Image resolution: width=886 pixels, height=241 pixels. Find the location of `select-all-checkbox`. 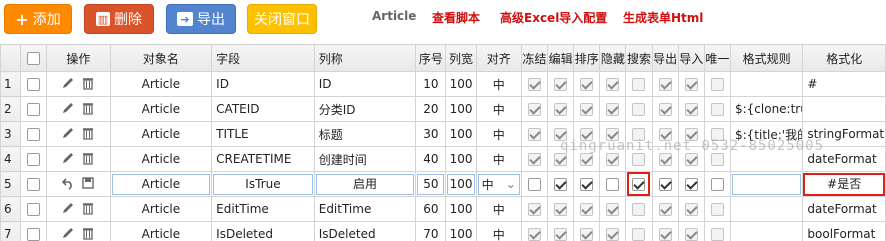

select-all-checkbox is located at coordinates (34, 58).